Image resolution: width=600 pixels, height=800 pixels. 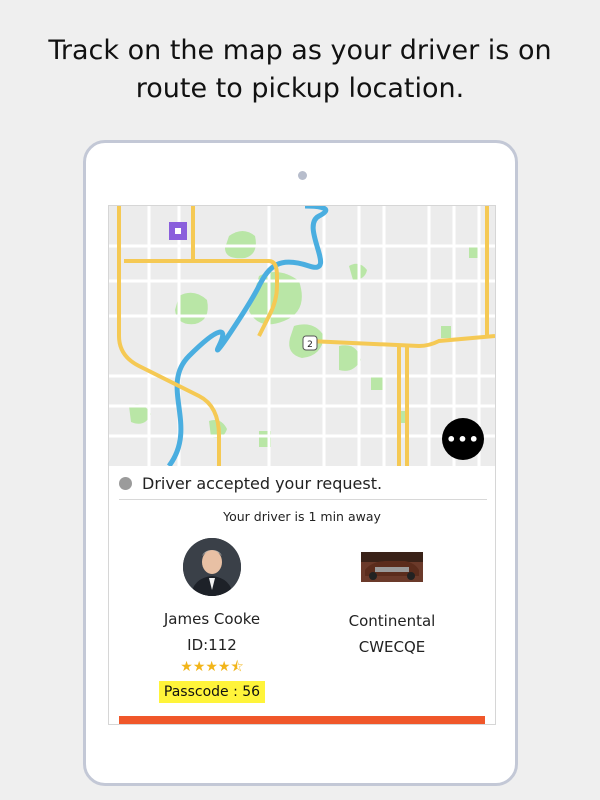 What do you see at coordinates (463, 439) in the screenshot?
I see `more-options-button: •••` at bounding box center [463, 439].